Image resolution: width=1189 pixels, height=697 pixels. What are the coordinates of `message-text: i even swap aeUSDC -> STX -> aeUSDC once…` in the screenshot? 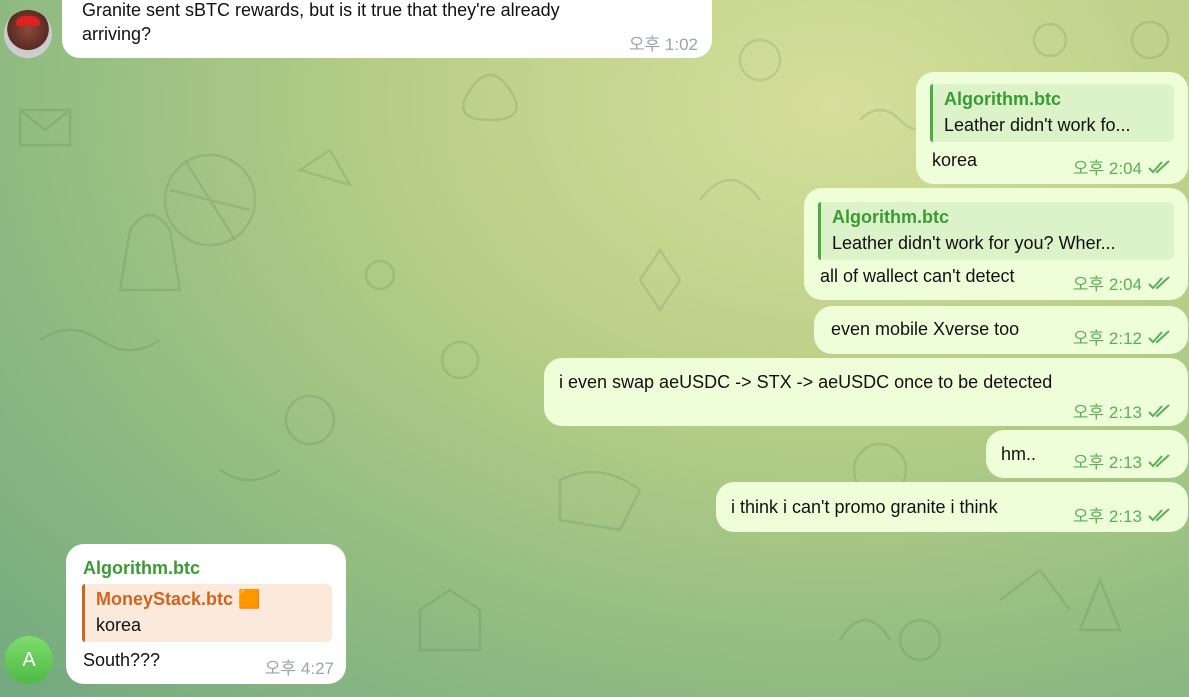 It's located at (806, 382).